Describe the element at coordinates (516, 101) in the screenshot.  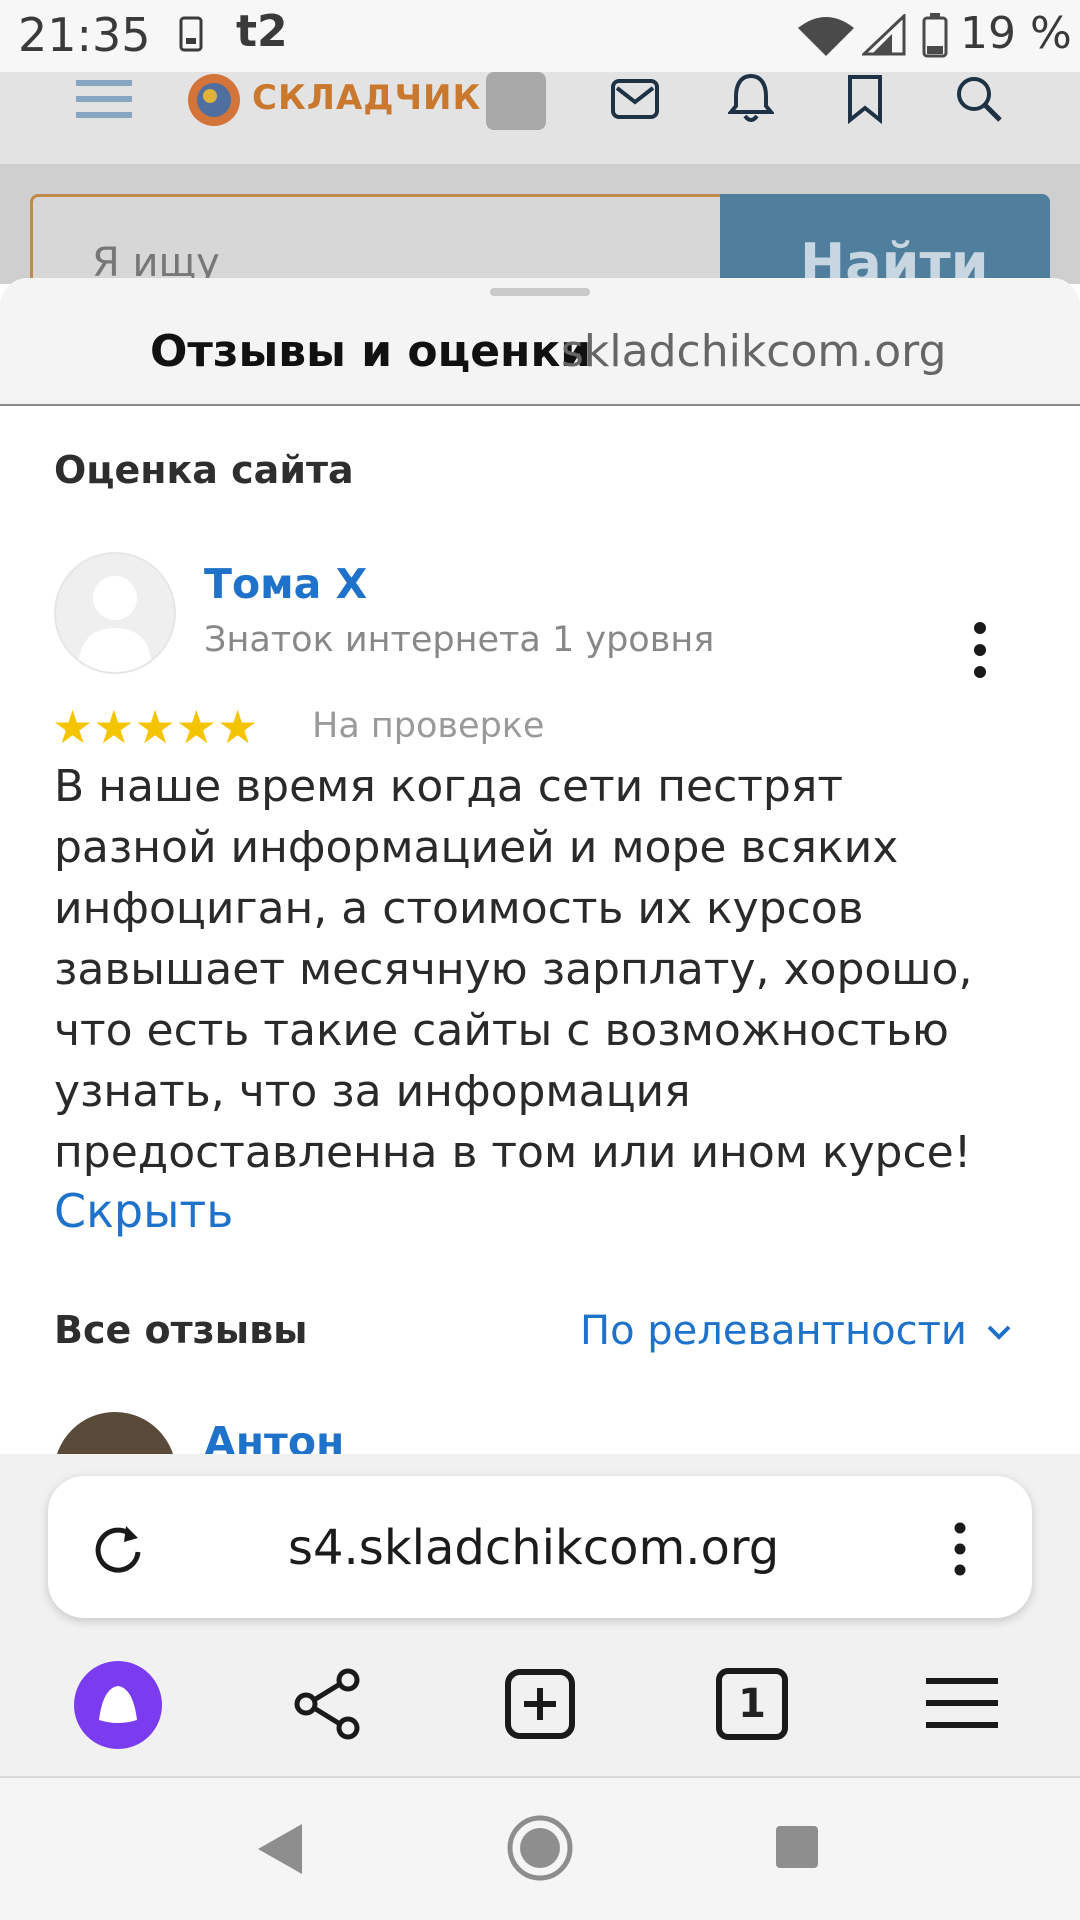
I see `user-avatar-icon` at that location.